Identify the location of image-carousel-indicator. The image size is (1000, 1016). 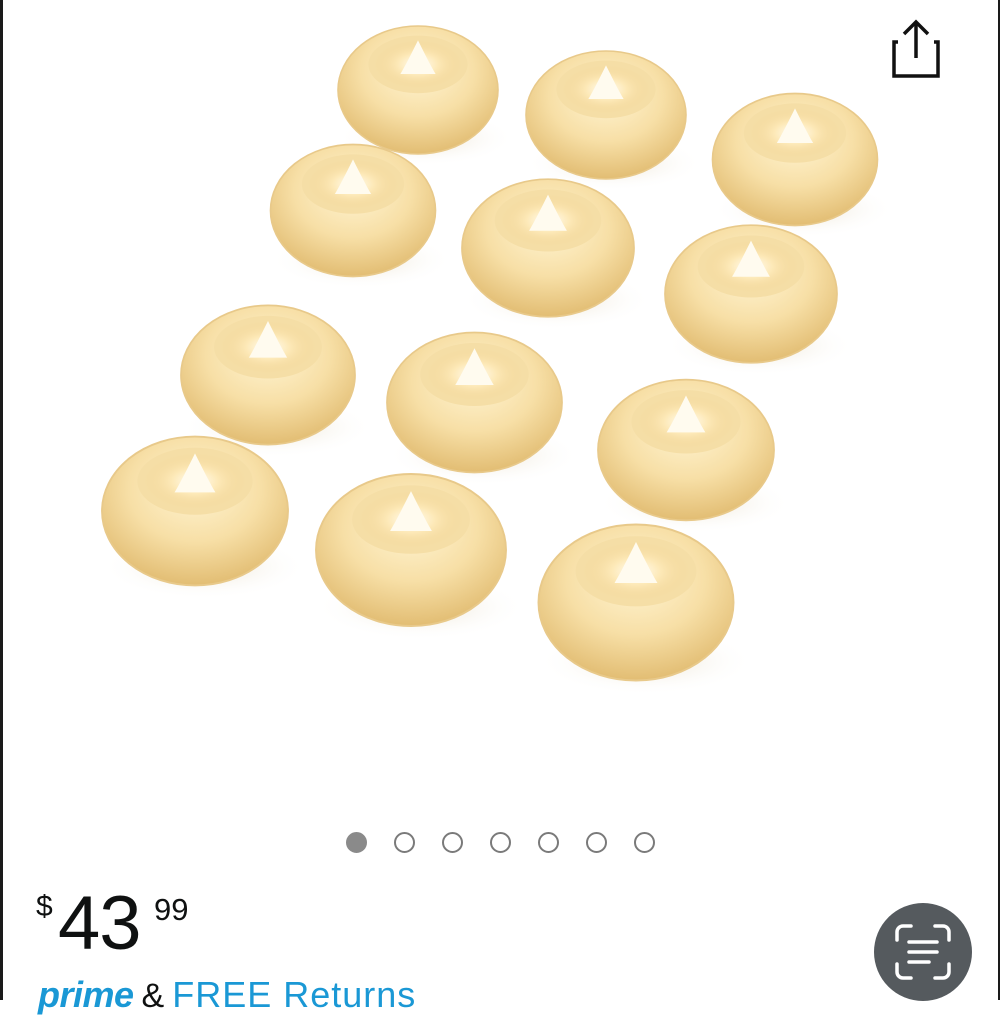
(500, 842).